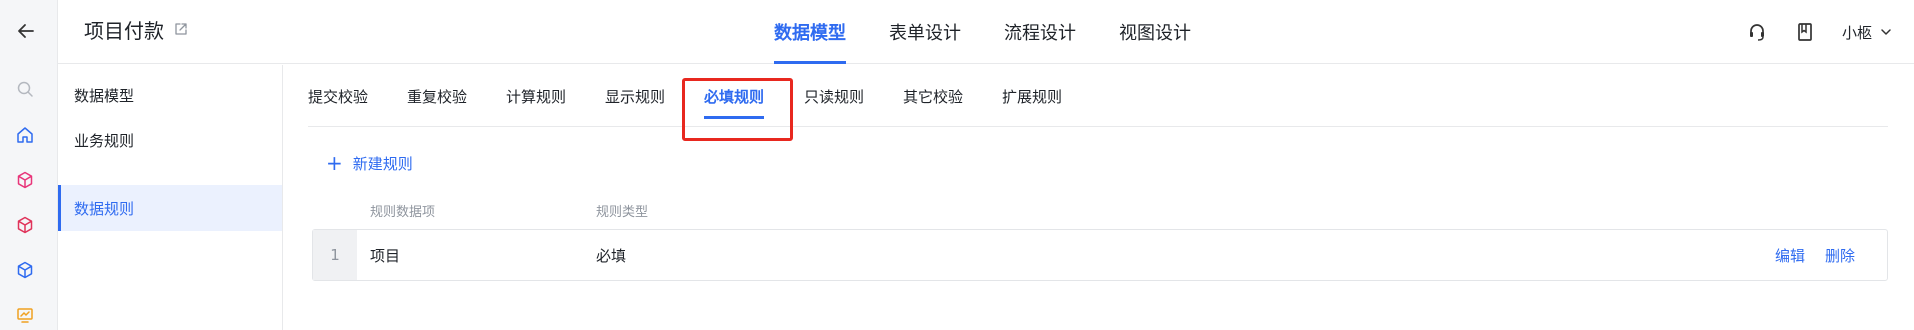  What do you see at coordinates (338, 96) in the screenshot?
I see `tab-submit-validation: 提交校验` at bounding box center [338, 96].